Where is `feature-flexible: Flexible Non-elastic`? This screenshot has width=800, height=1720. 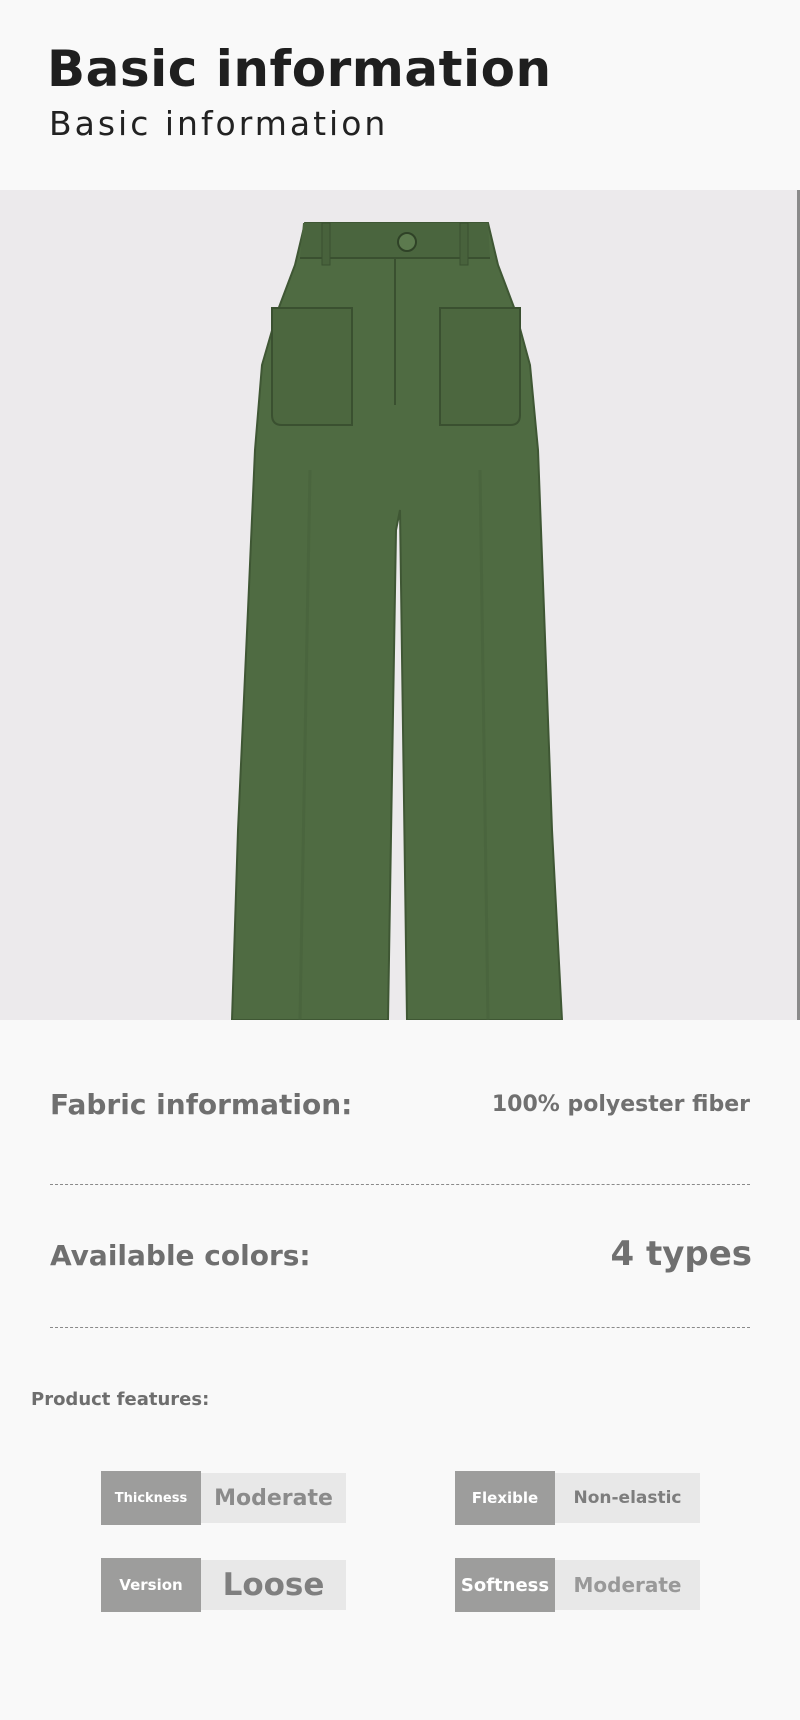 feature-flexible: Flexible Non-elastic is located at coordinates (577, 1498).